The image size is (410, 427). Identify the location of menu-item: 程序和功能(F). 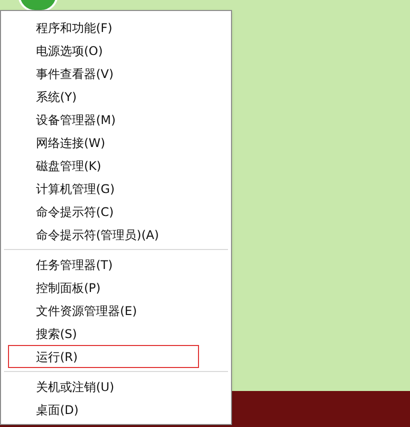
(103, 27).